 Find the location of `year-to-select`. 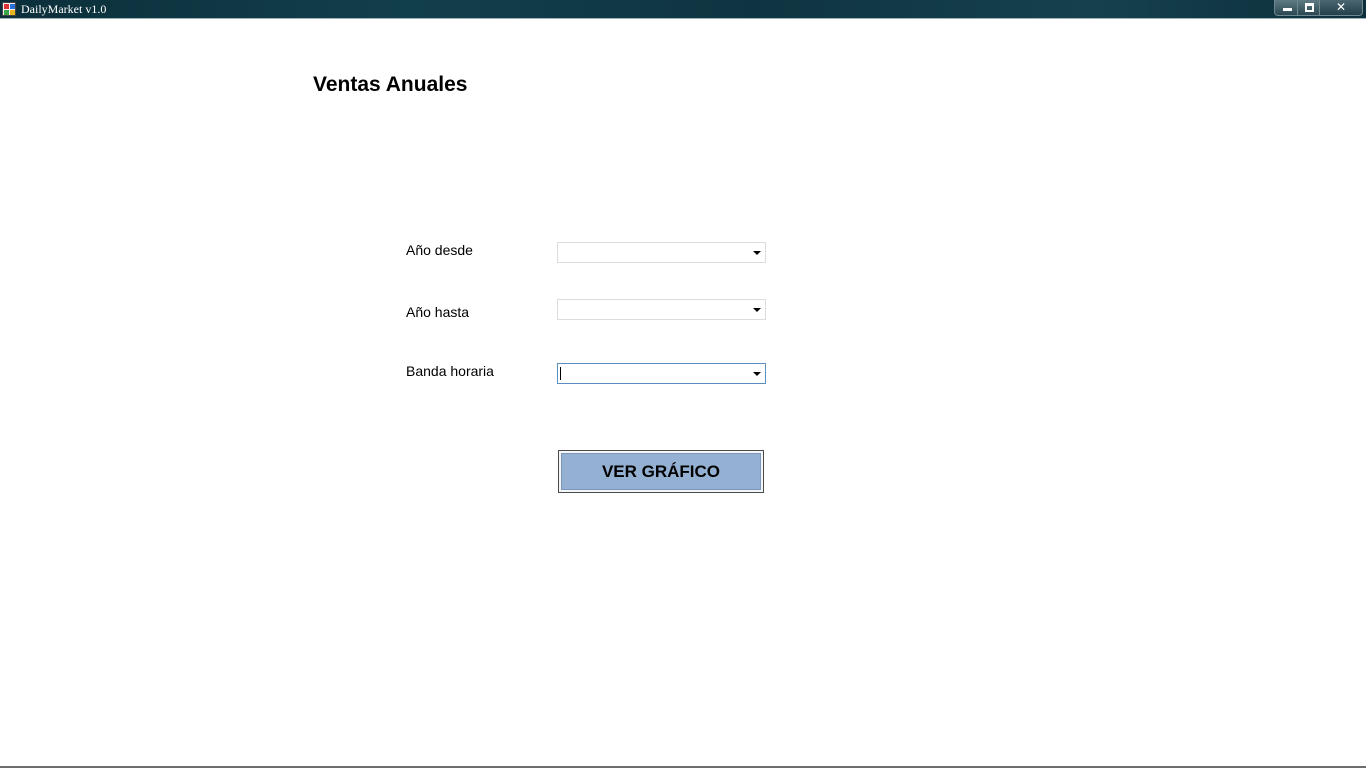

year-to-select is located at coordinates (661, 309).